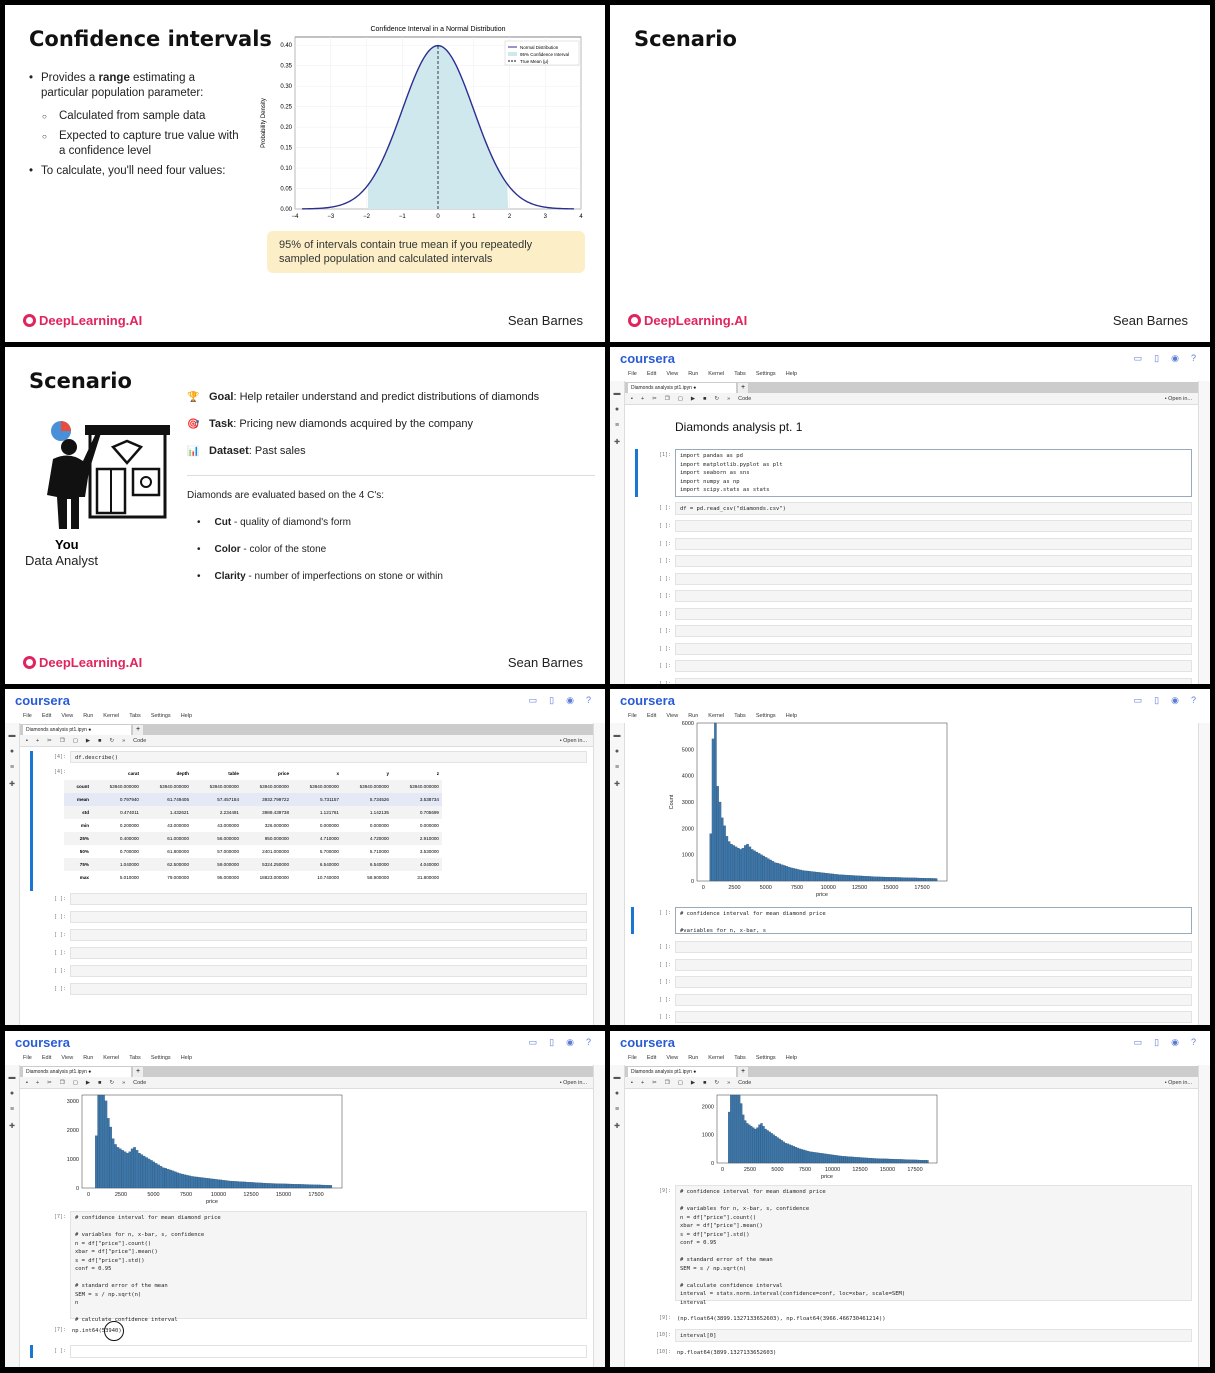  I want to click on code-cell-interval-index: [10]: interval[0], so click(912, 1335).